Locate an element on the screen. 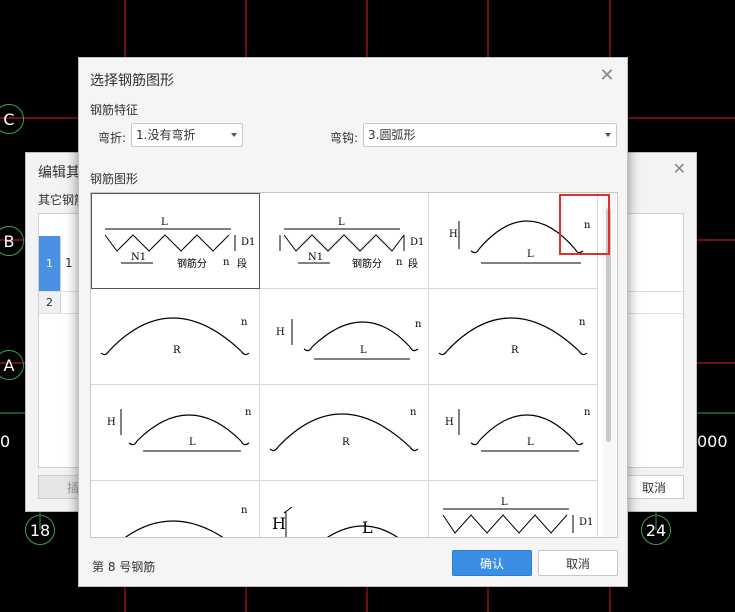  hook-label: 弯钩: is located at coordinates (344, 138).